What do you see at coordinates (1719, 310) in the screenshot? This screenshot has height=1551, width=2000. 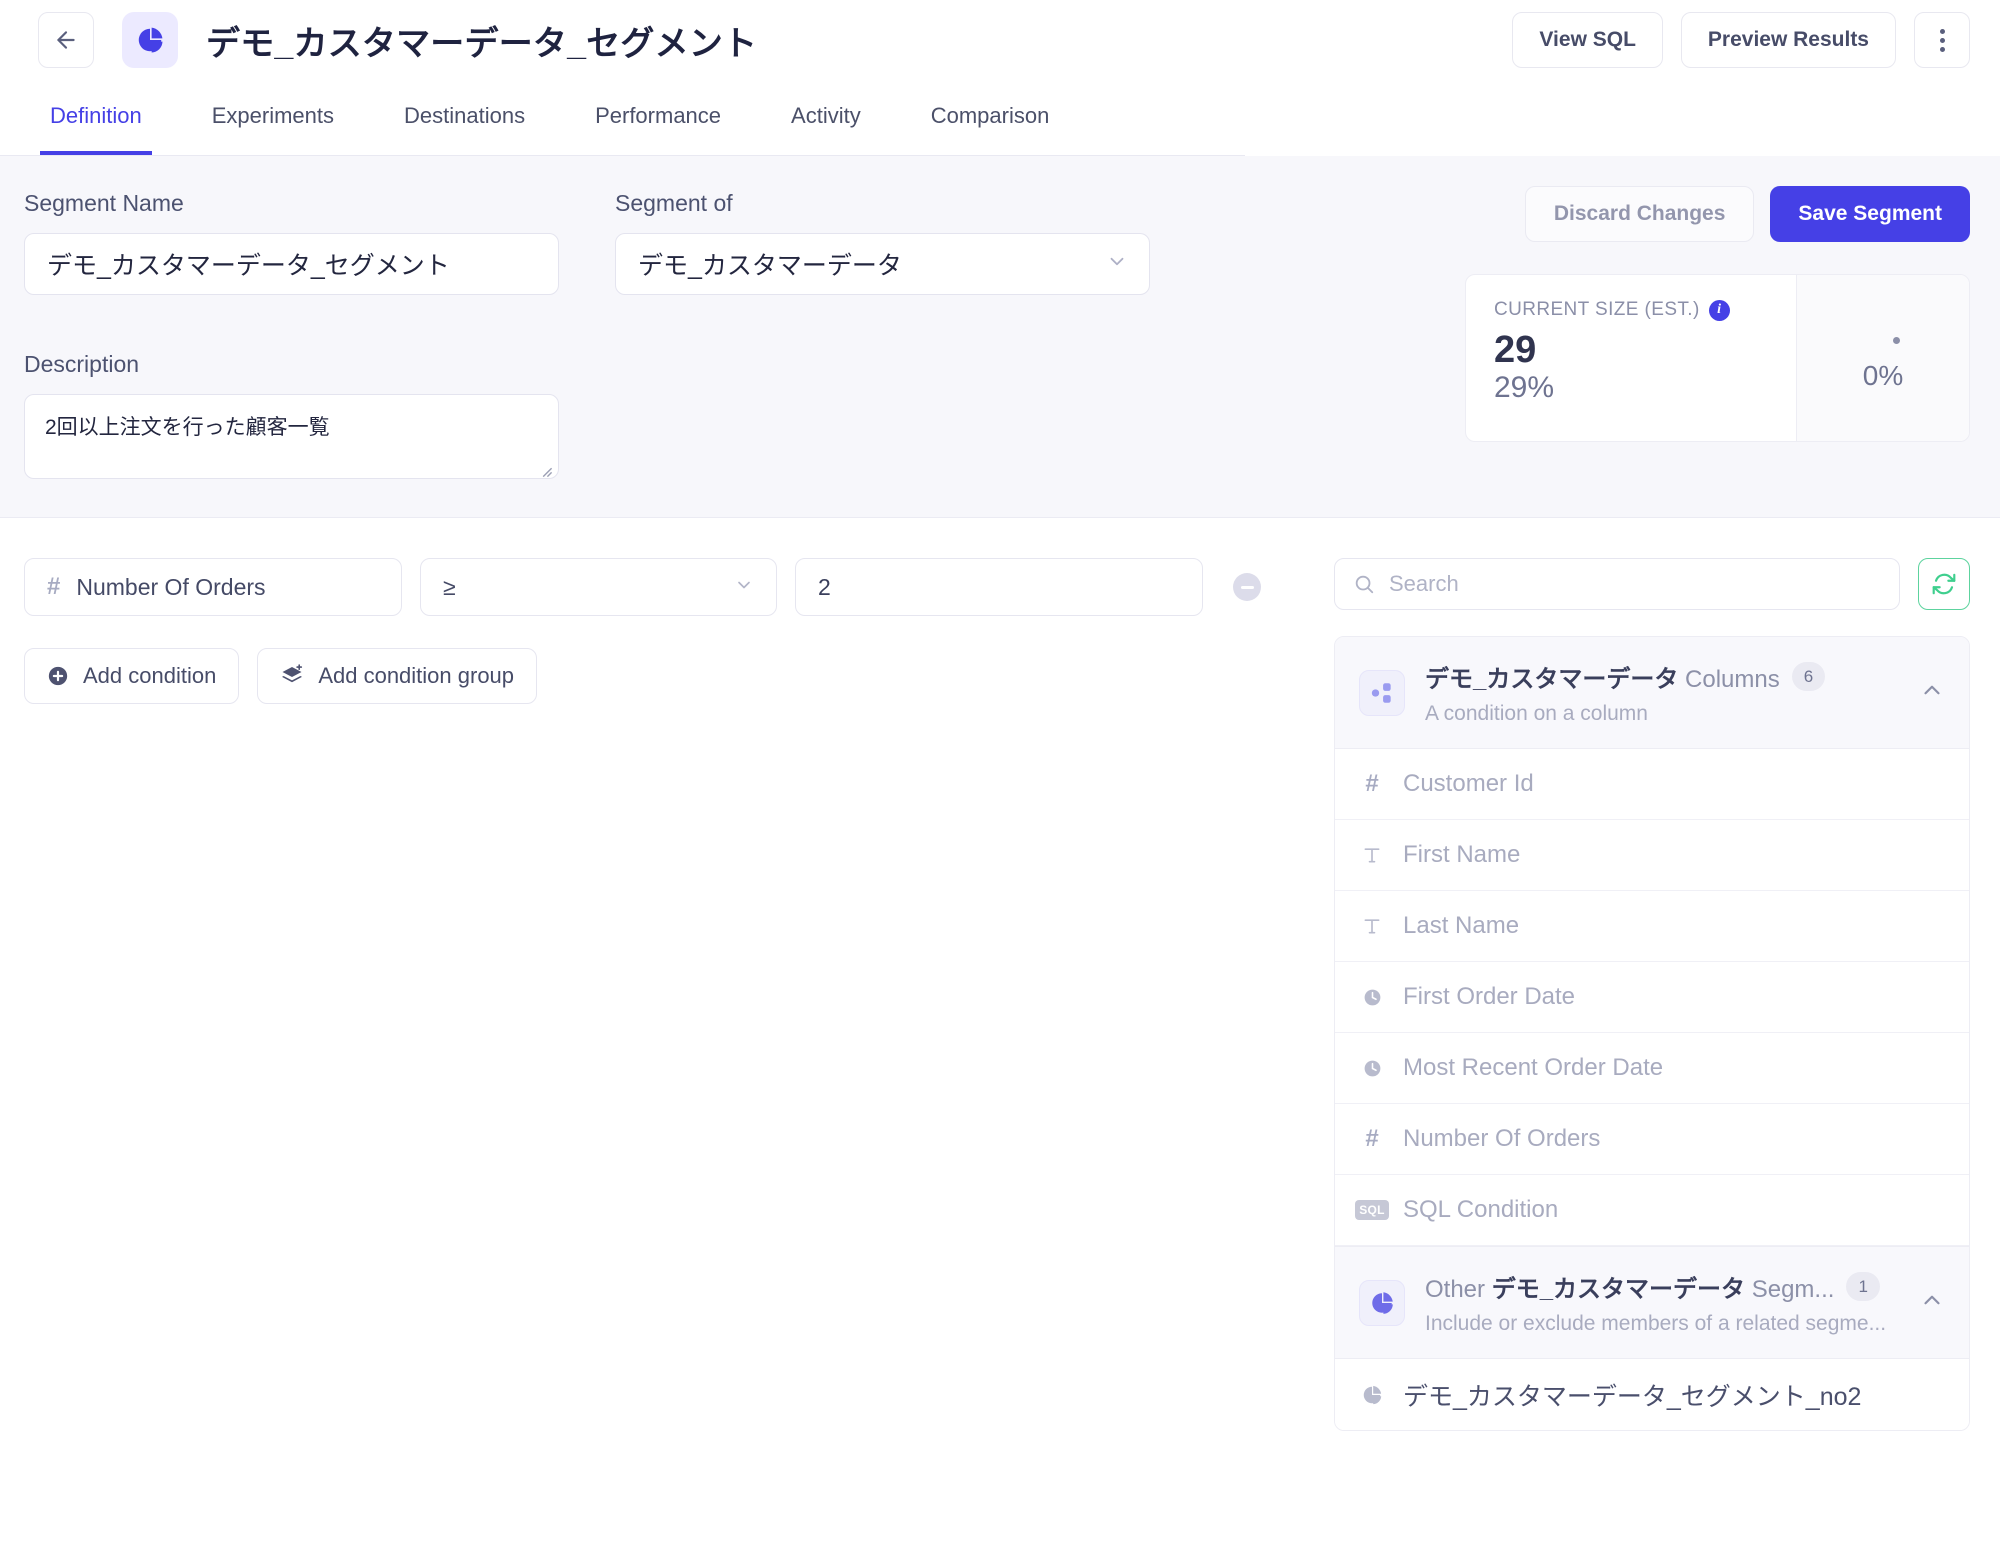 I see `info-icon: i` at bounding box center [1719, 310].